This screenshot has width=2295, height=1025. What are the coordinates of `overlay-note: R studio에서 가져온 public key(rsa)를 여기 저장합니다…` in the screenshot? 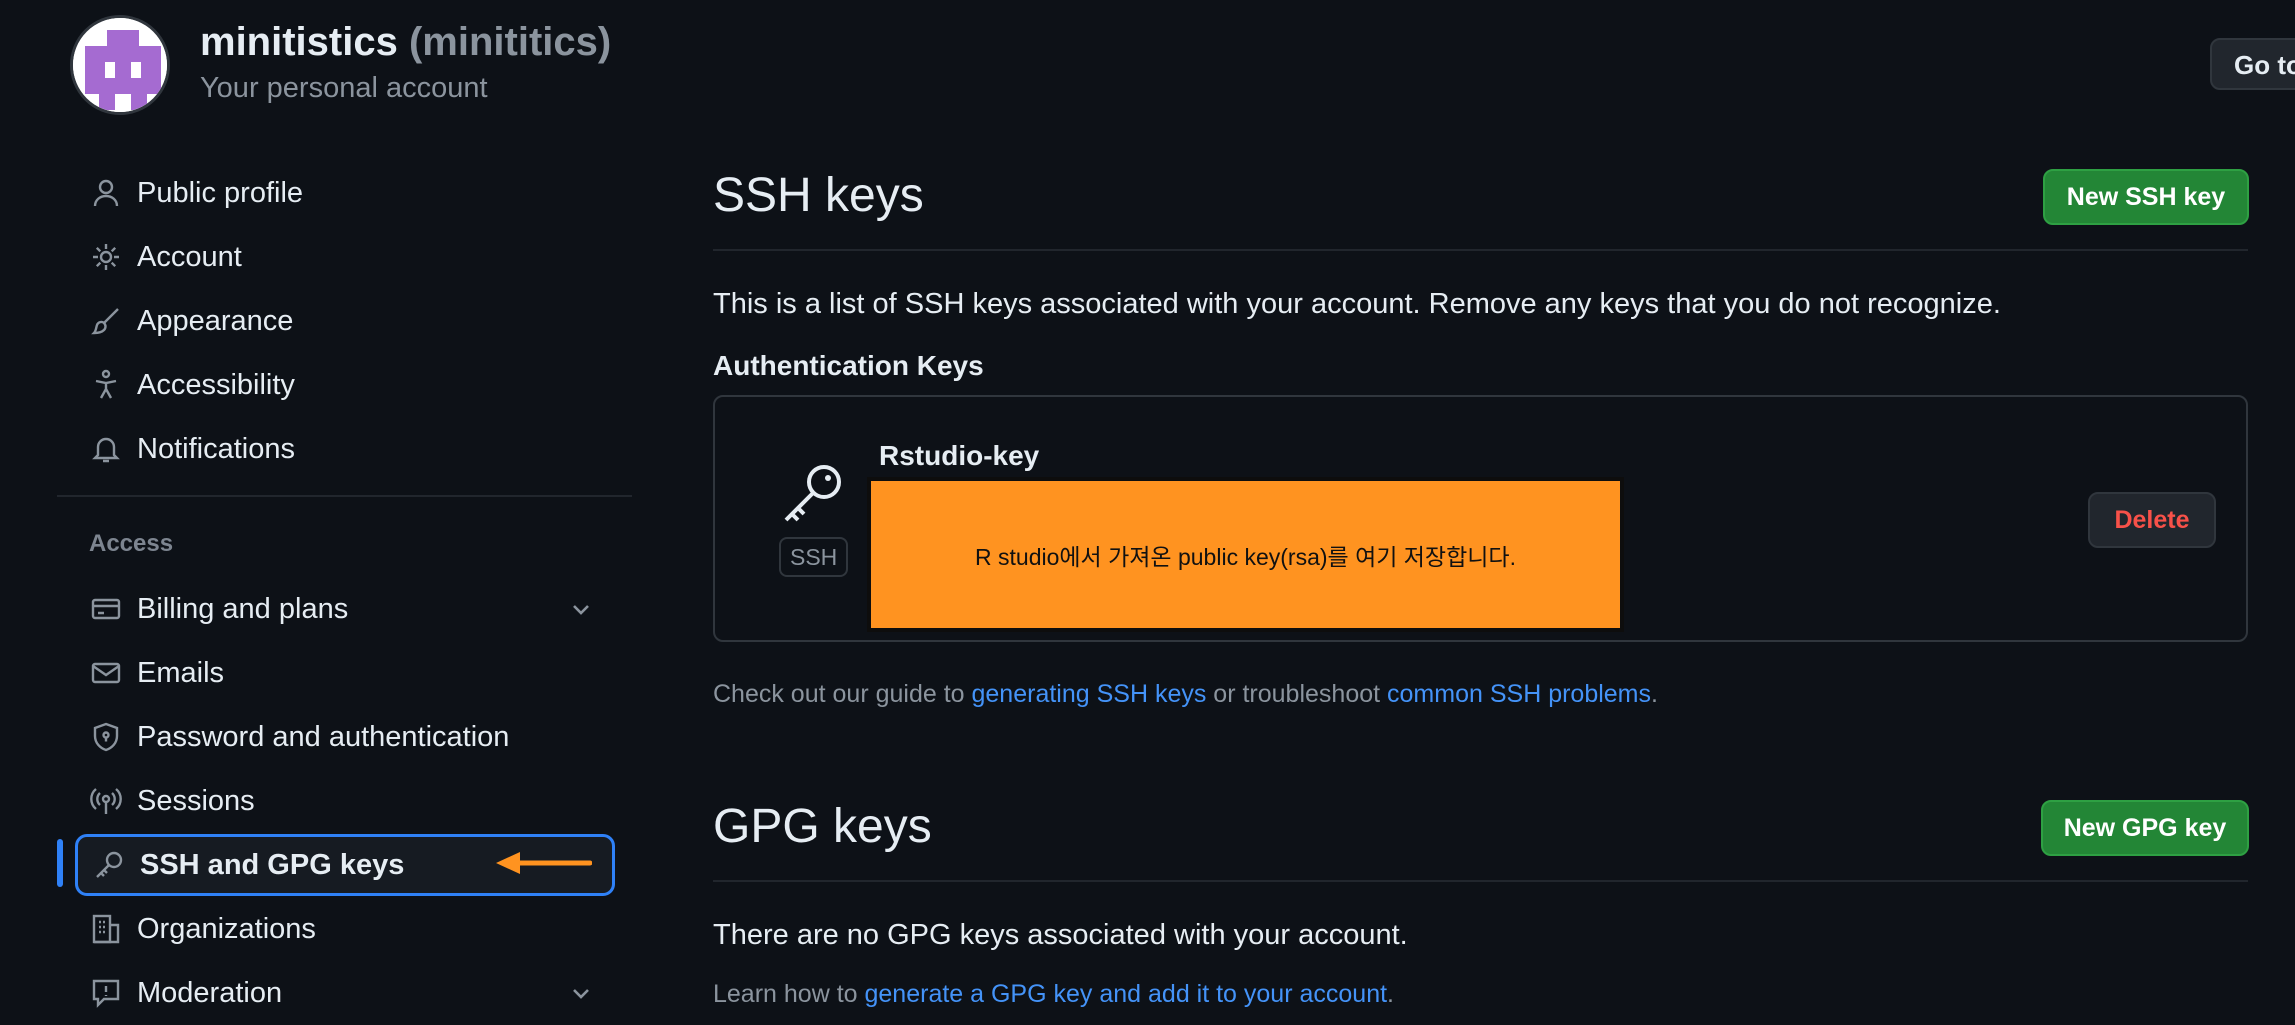 It's located at (1245, 556).